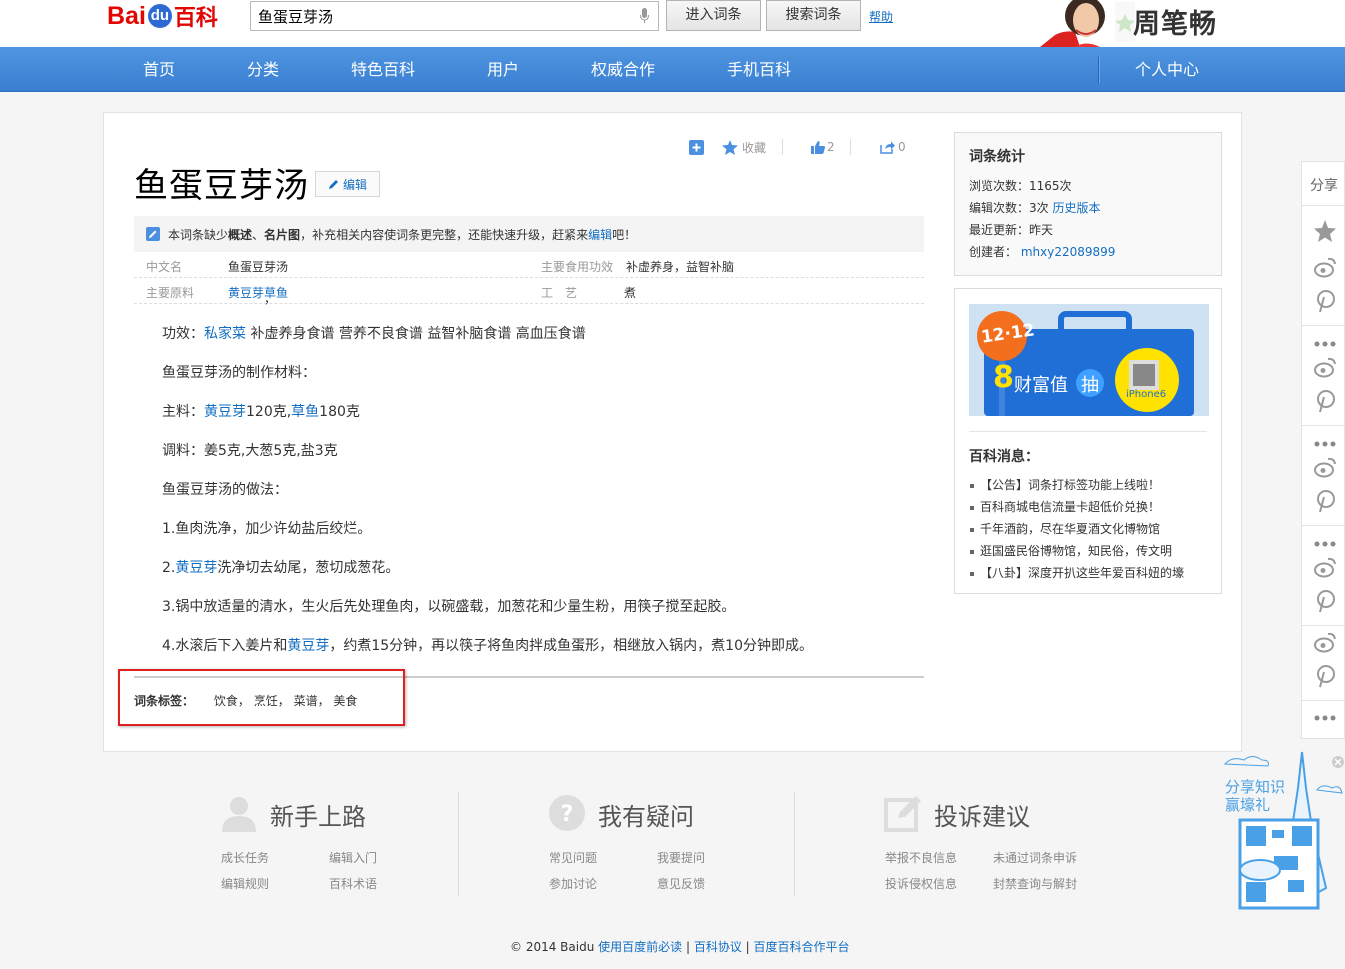 This screenshot has height=969, width=1345. What do you see at coordinates (747, 947) in the screenshot?
I see `link-sep: |` at bounding box center [747, 947].